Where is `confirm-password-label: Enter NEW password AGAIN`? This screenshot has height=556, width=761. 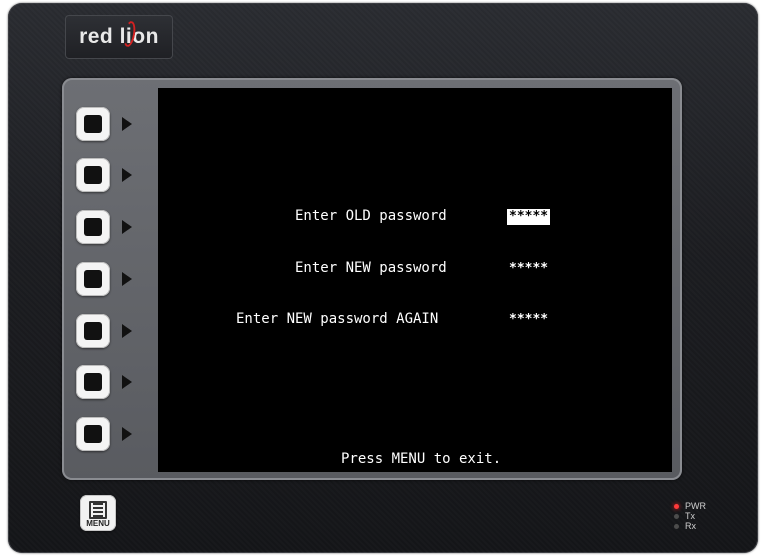 confirm-password-label: Enter NEW password AGAIN is located at coordinates (337, 319).